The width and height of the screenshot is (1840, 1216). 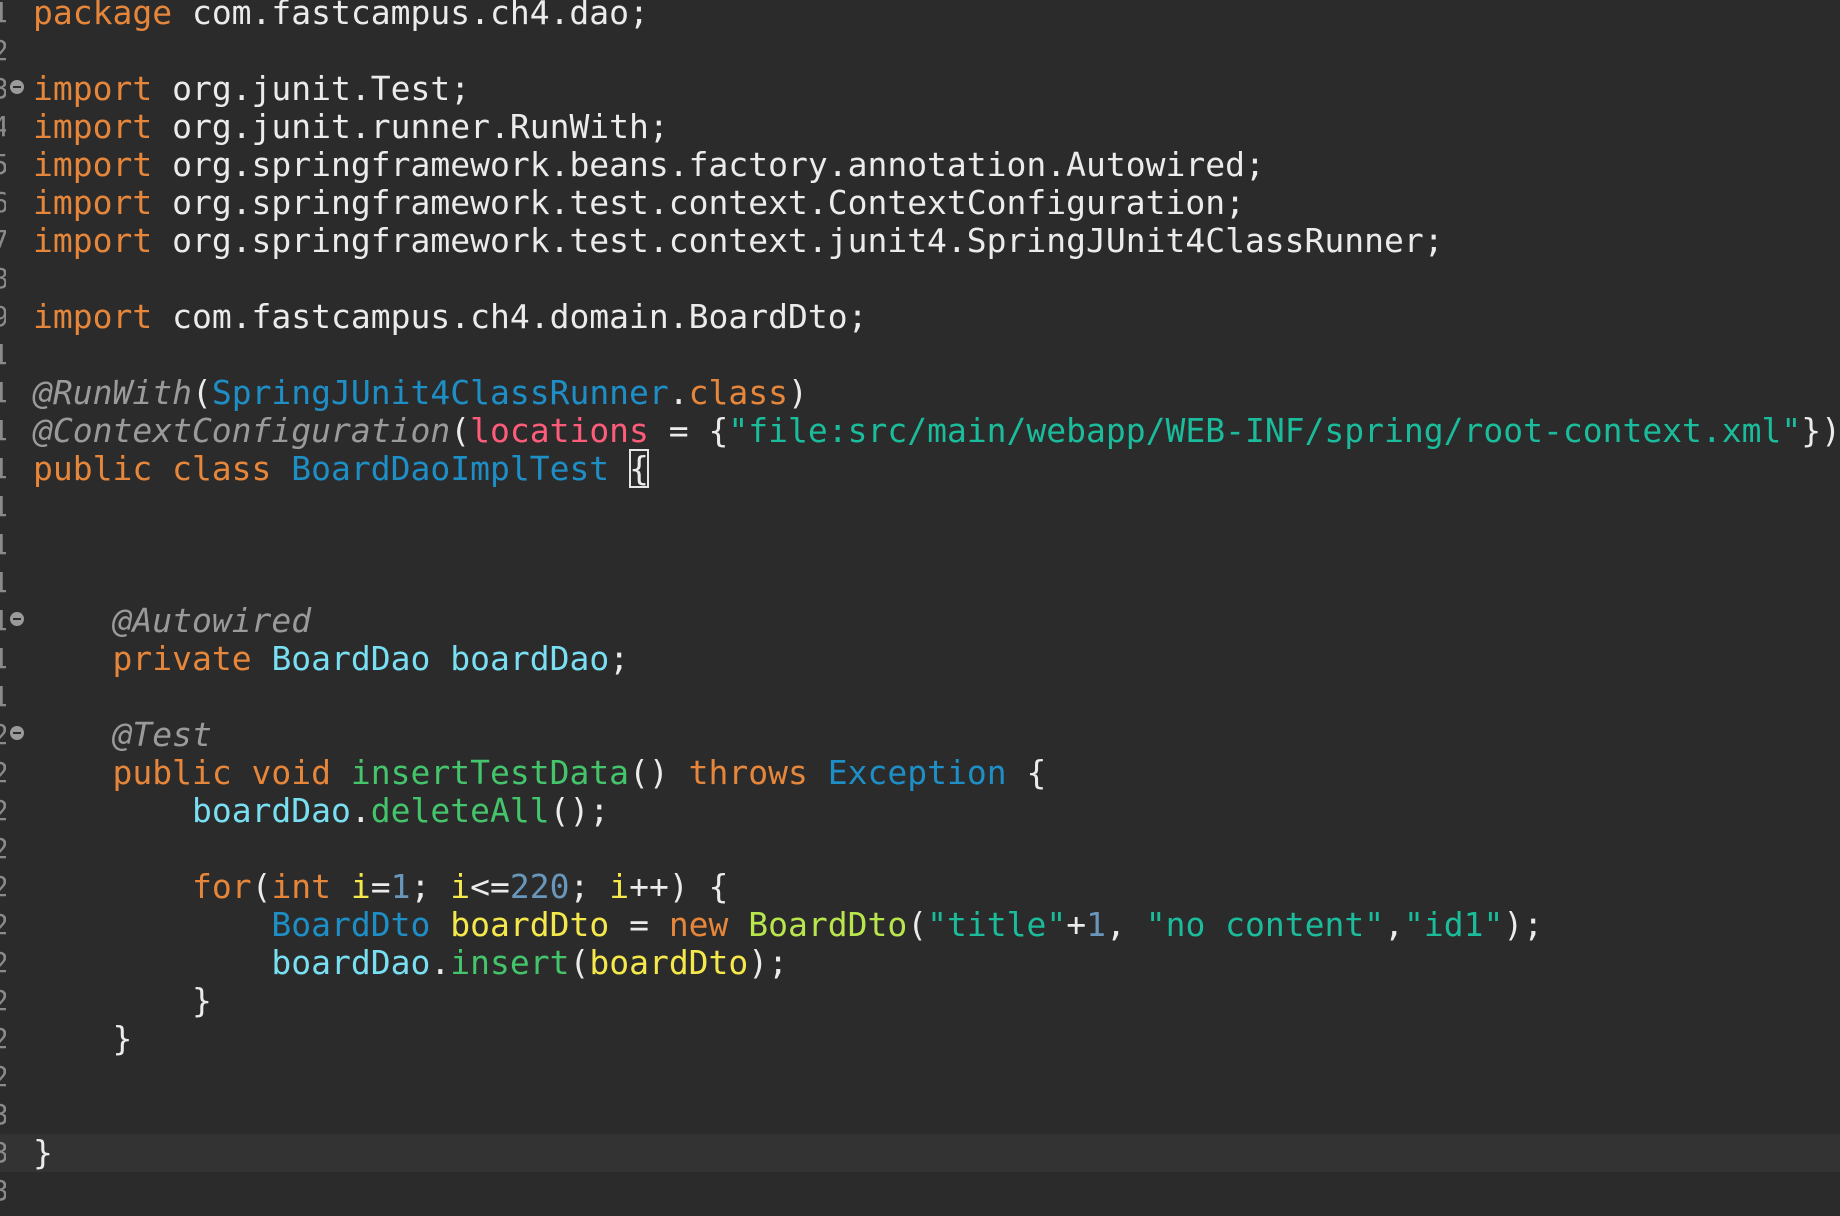 What do you see at coordinates (3, 355) in the screenshot?
I see `line-number: 10` at bounding box center [3, 355].